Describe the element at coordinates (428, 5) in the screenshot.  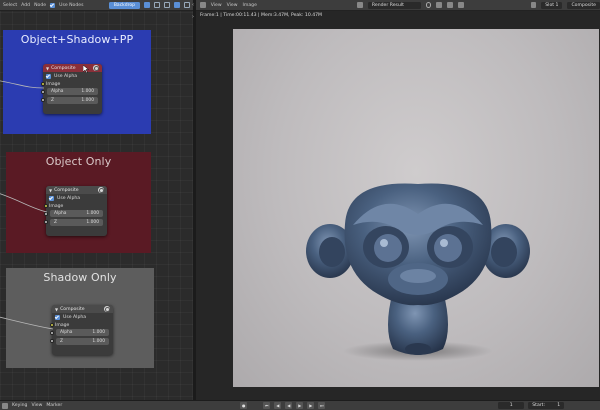
I see `fake-user-icon` at that location.